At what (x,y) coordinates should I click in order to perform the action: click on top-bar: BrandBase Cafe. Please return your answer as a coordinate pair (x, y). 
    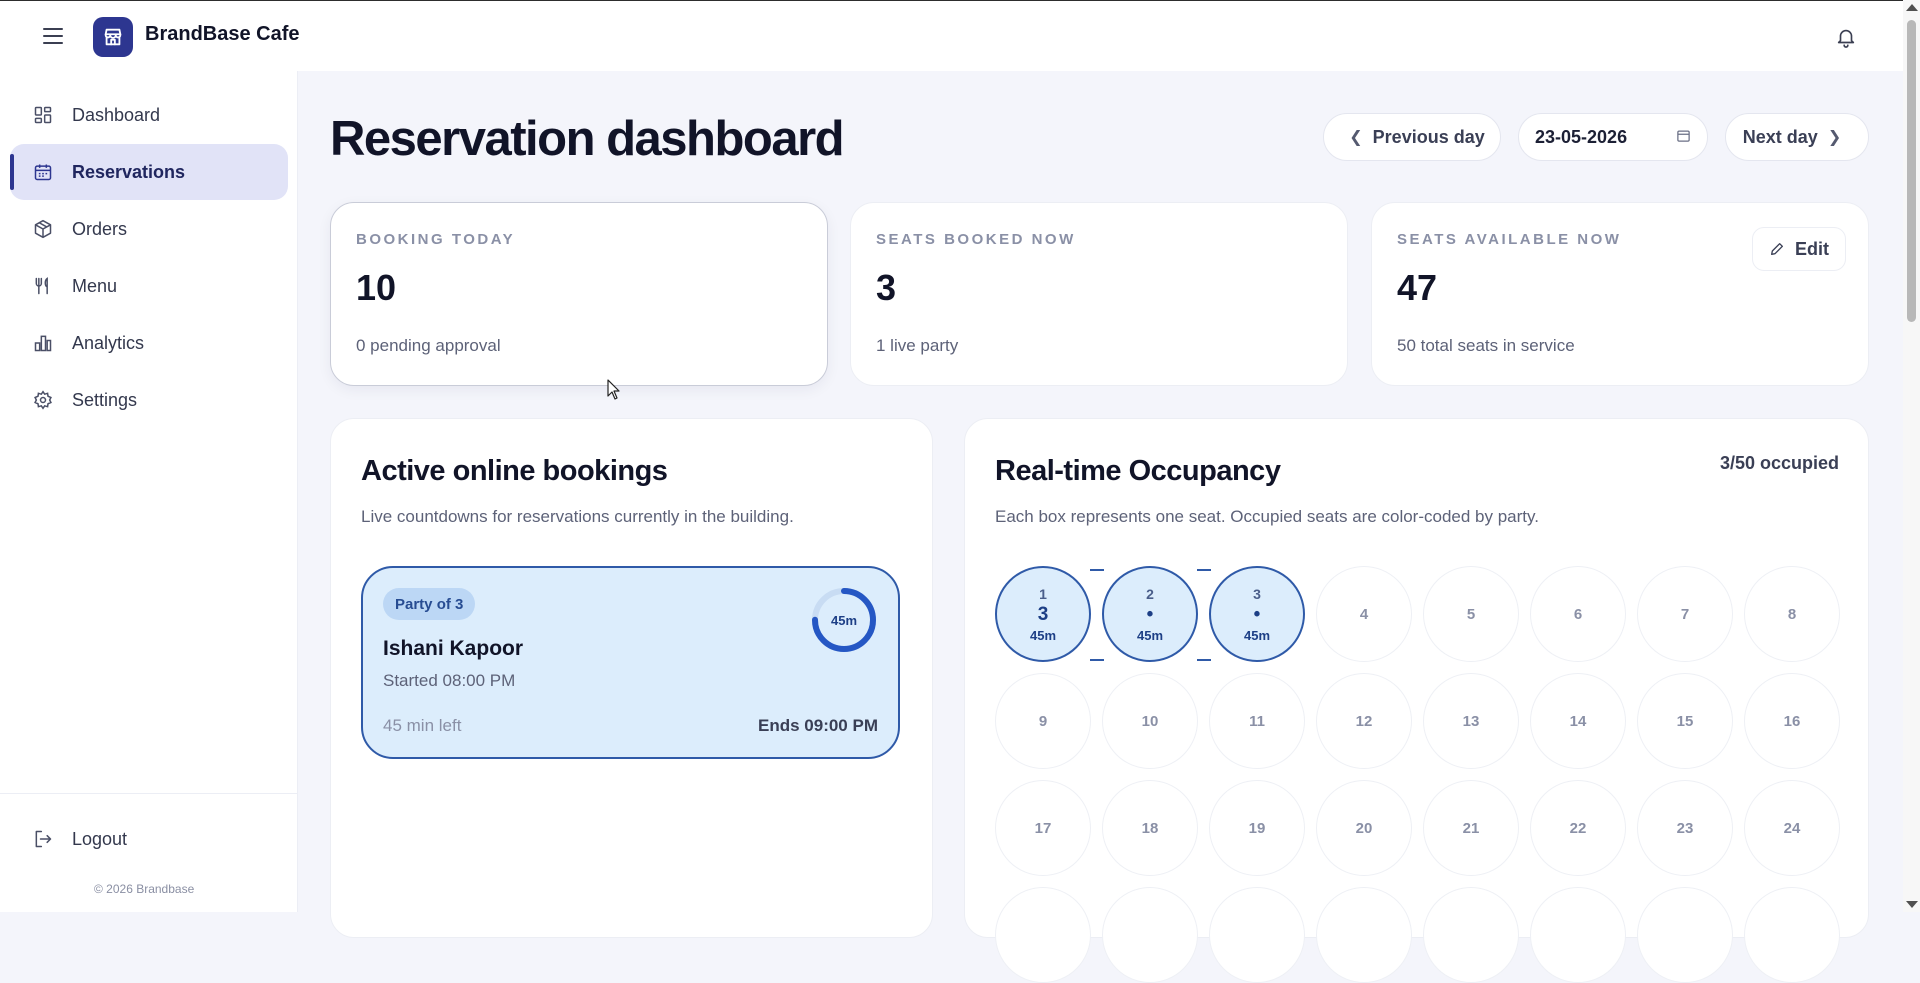
    Looking at the image, I should click on (960, 35).